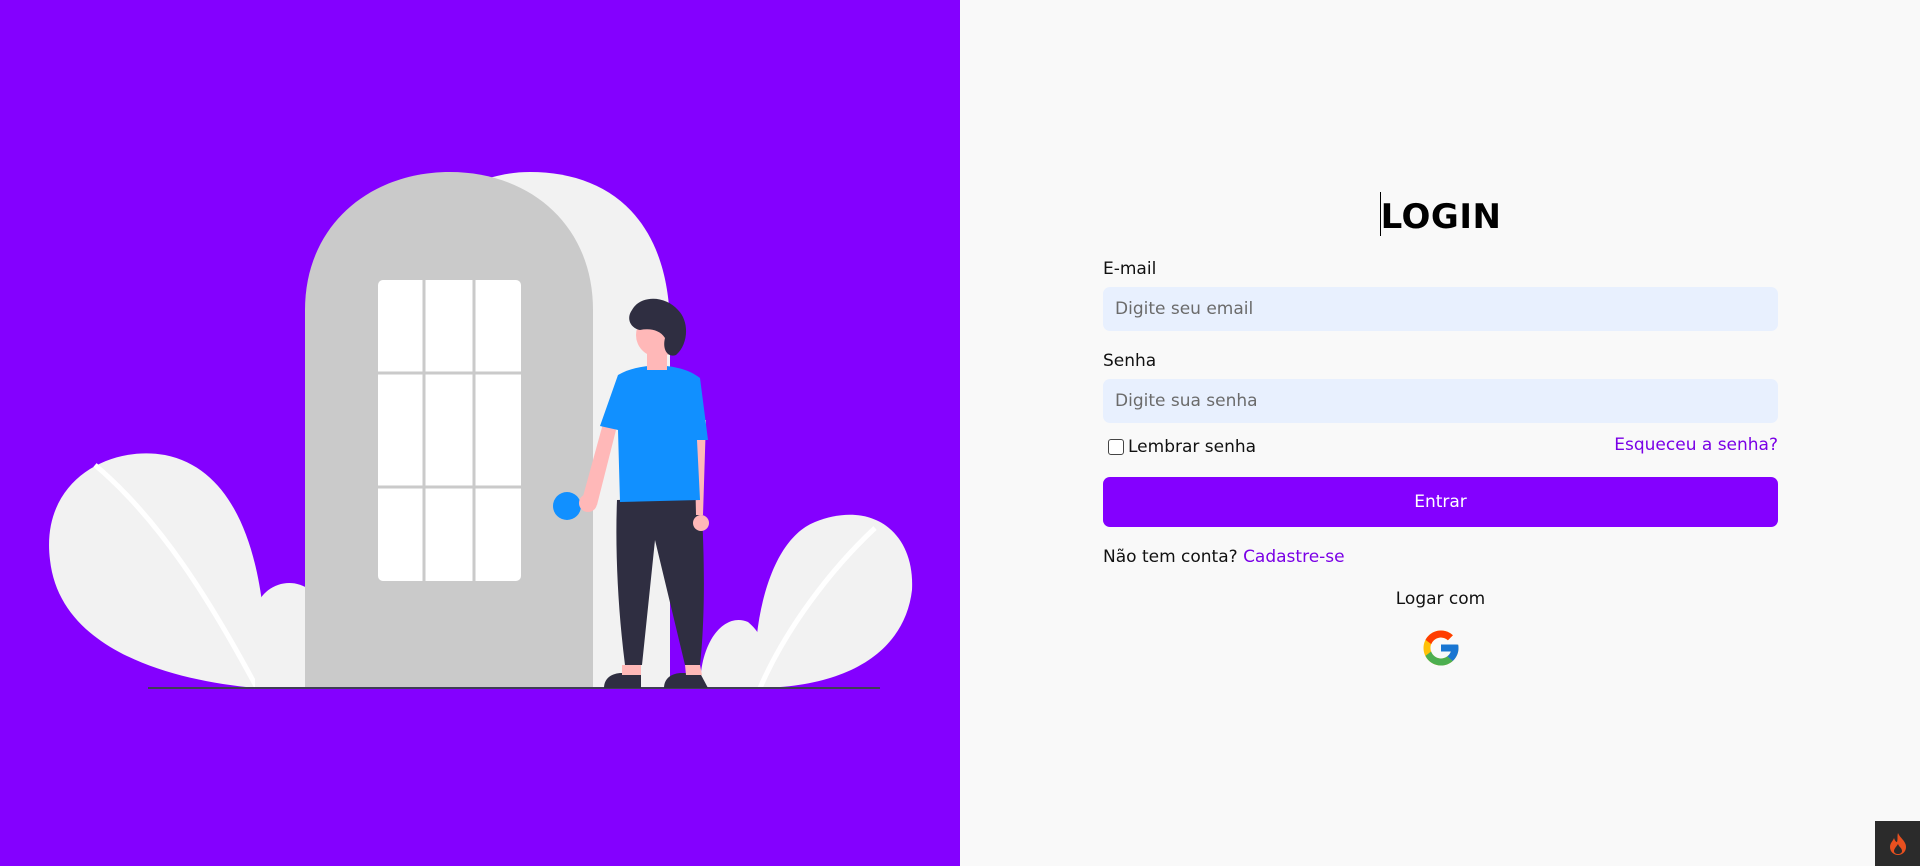 The width and height of the screenshot is (1920, 866). I want to click on signup-row: Não tem conta? Cadastre-se, so click(1440, 557).